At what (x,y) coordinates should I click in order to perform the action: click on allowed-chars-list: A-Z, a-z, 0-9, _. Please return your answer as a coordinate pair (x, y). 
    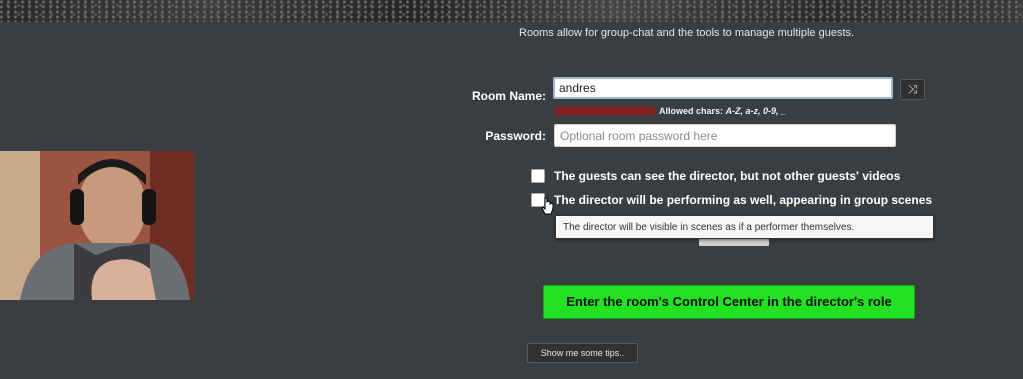
    Looking at the image, I should click on (756, 111).